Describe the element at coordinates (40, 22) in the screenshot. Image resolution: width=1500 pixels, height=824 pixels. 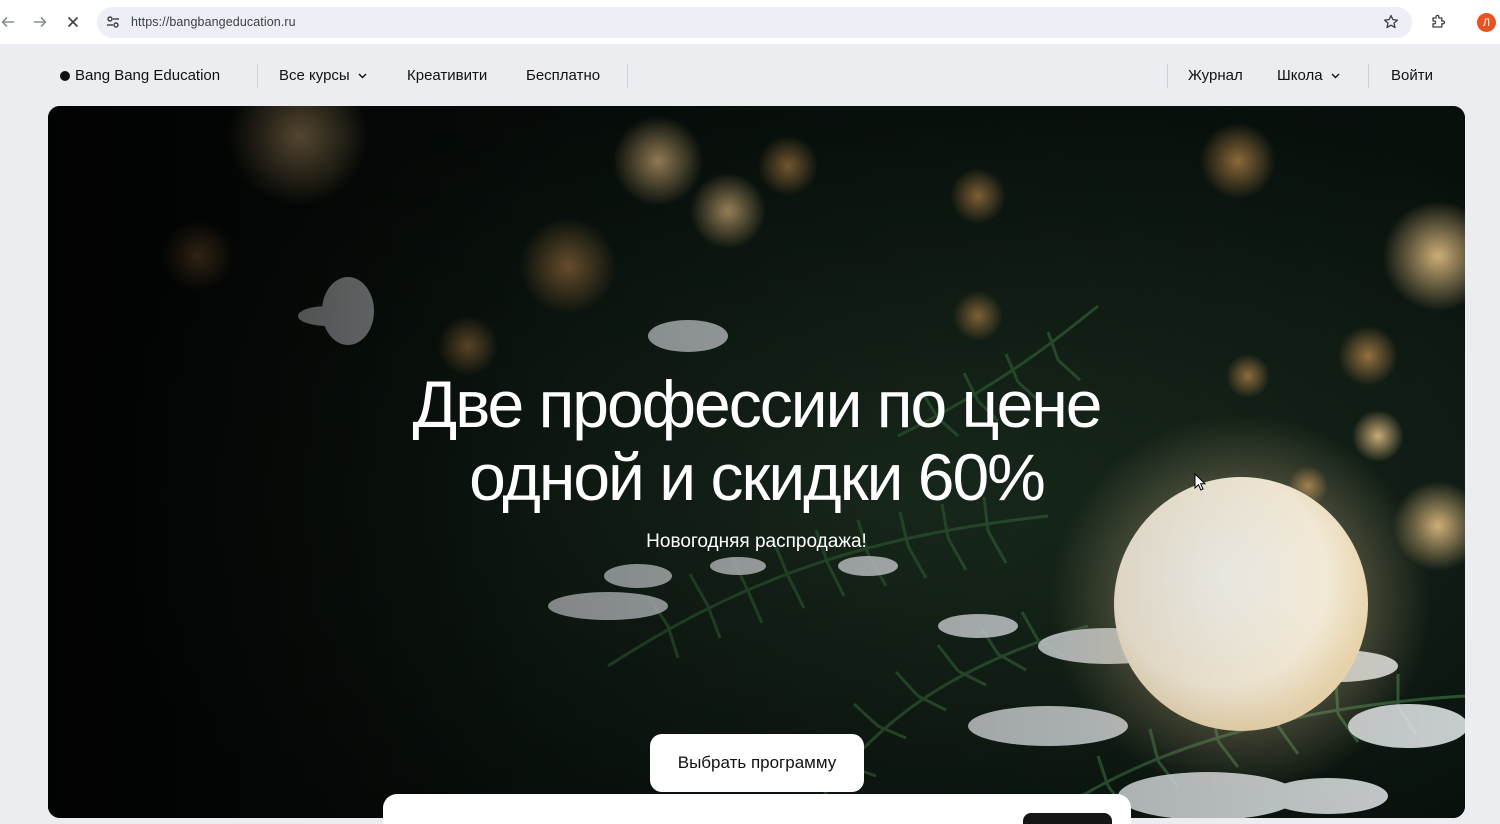
I see `forward-arrow-icon` at that location.